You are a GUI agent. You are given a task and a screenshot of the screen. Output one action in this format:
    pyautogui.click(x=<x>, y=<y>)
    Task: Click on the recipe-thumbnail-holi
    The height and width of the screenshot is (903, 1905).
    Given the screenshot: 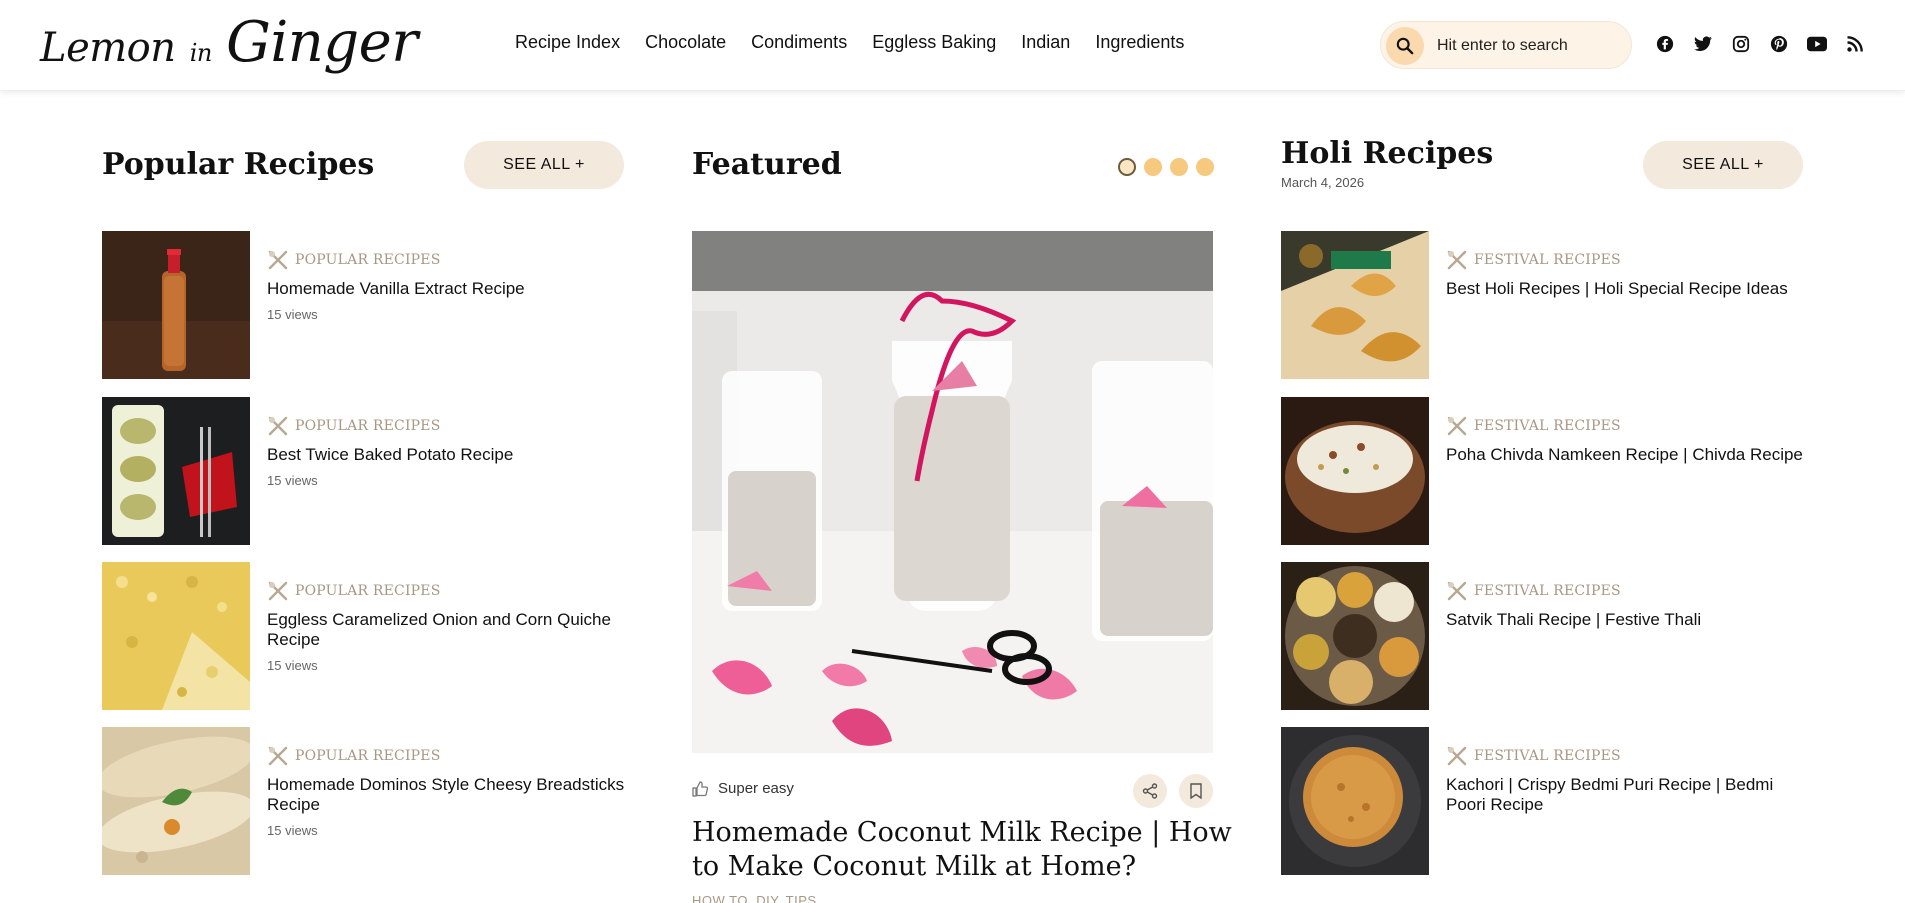 What is the action you would take?
    pyautogui.click(x=1355, y=305)
    